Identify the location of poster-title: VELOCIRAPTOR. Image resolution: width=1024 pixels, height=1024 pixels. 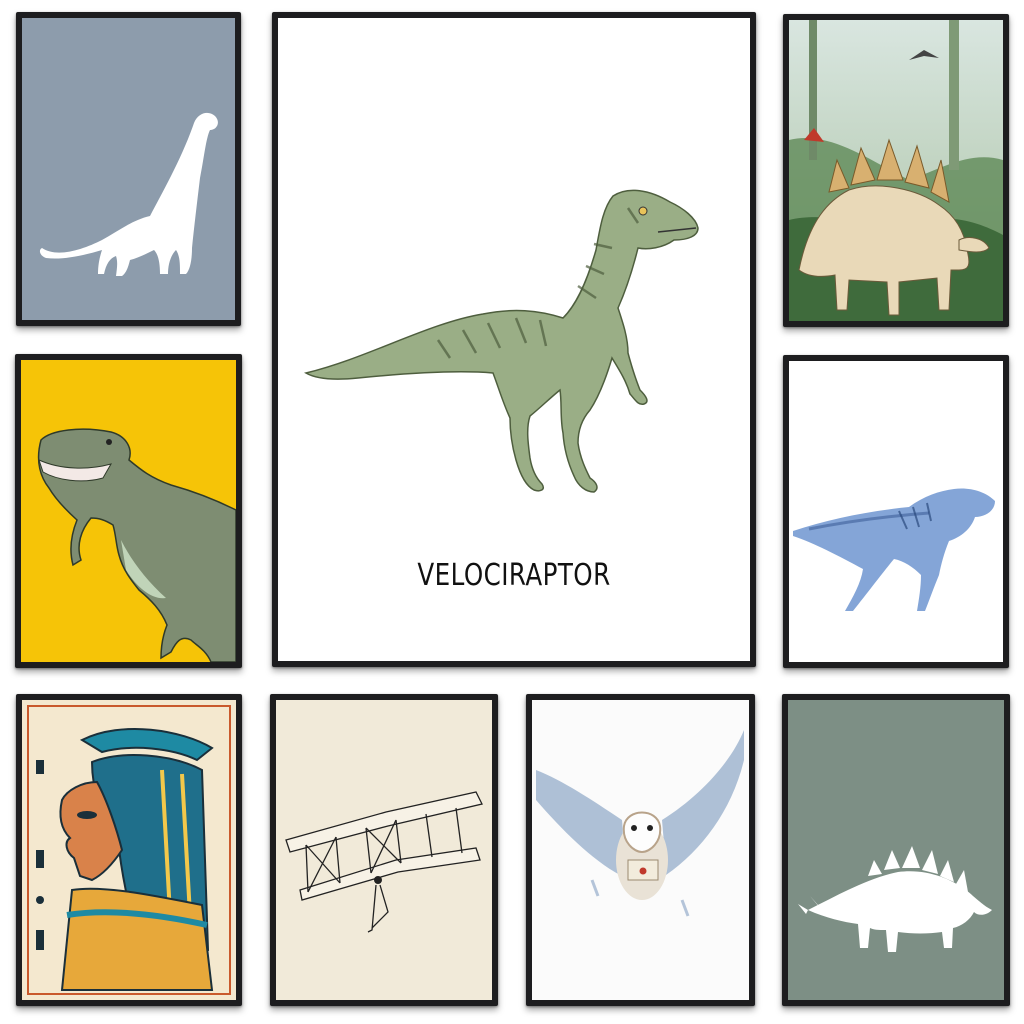
(514, 575).